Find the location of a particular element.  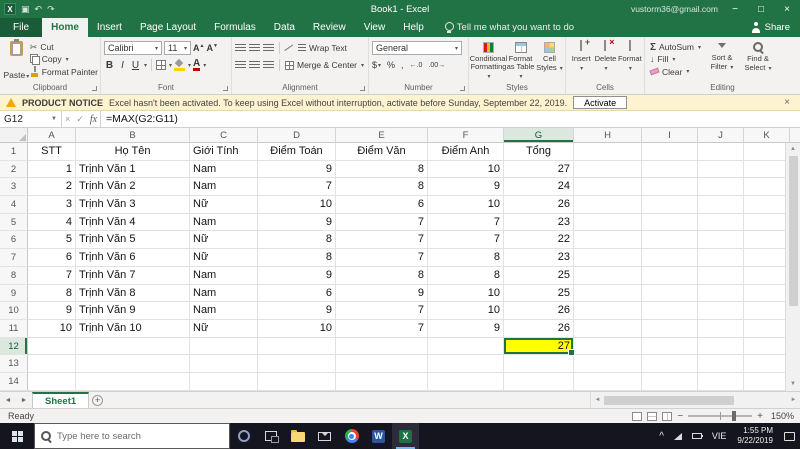

tab-help: Help is located at coordinates (413, 27).